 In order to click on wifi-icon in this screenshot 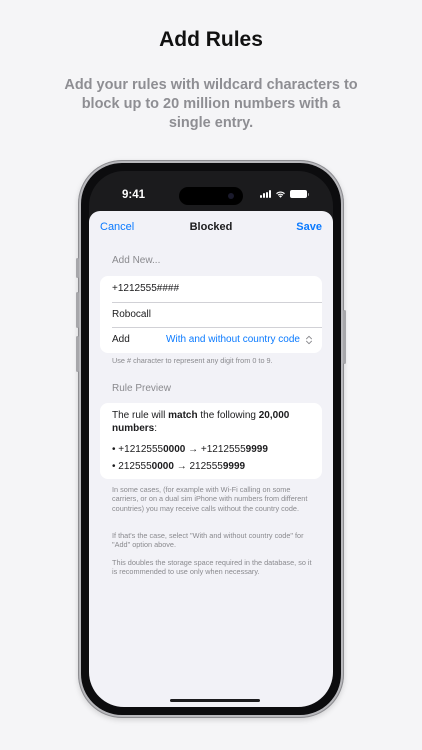, I will do `click(280, 194)`.